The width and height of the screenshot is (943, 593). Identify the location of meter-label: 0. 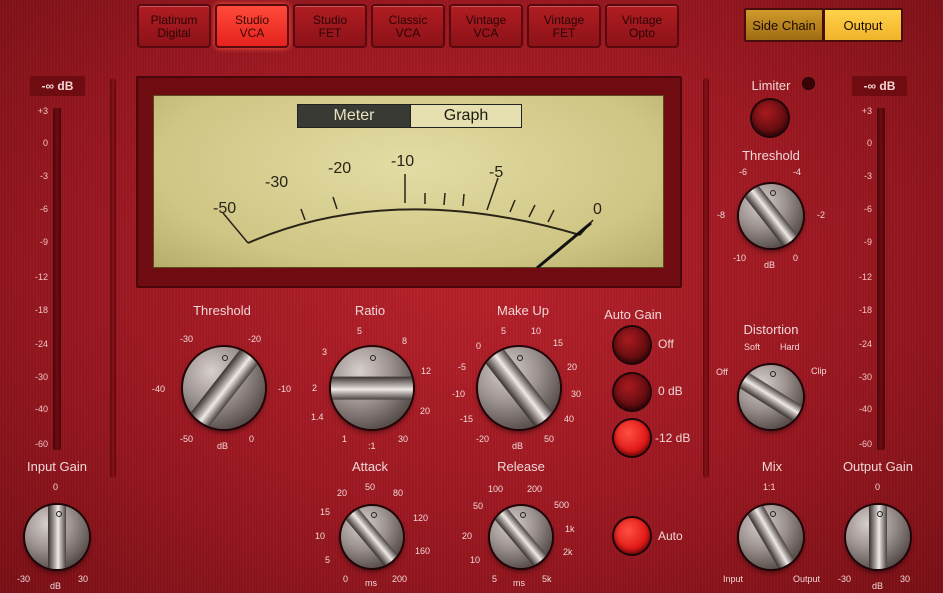
(597, 209).